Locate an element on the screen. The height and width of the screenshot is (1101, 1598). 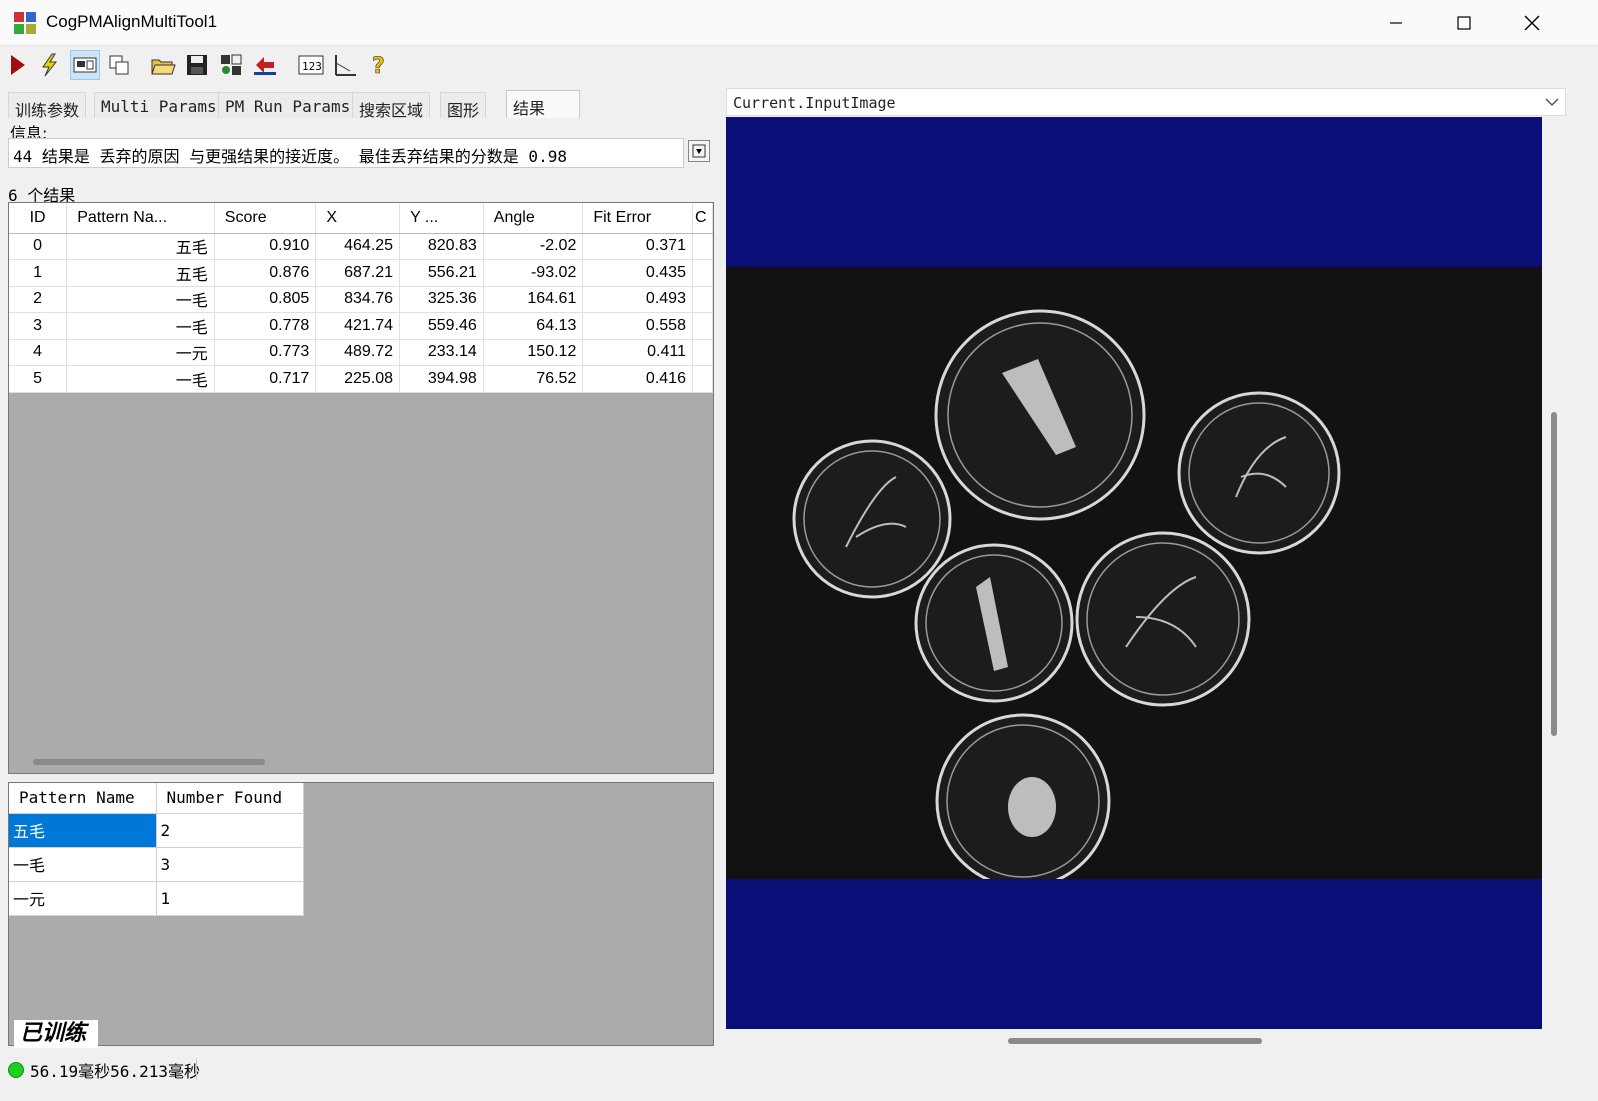
electric-button is located at coordinates (49, 65).